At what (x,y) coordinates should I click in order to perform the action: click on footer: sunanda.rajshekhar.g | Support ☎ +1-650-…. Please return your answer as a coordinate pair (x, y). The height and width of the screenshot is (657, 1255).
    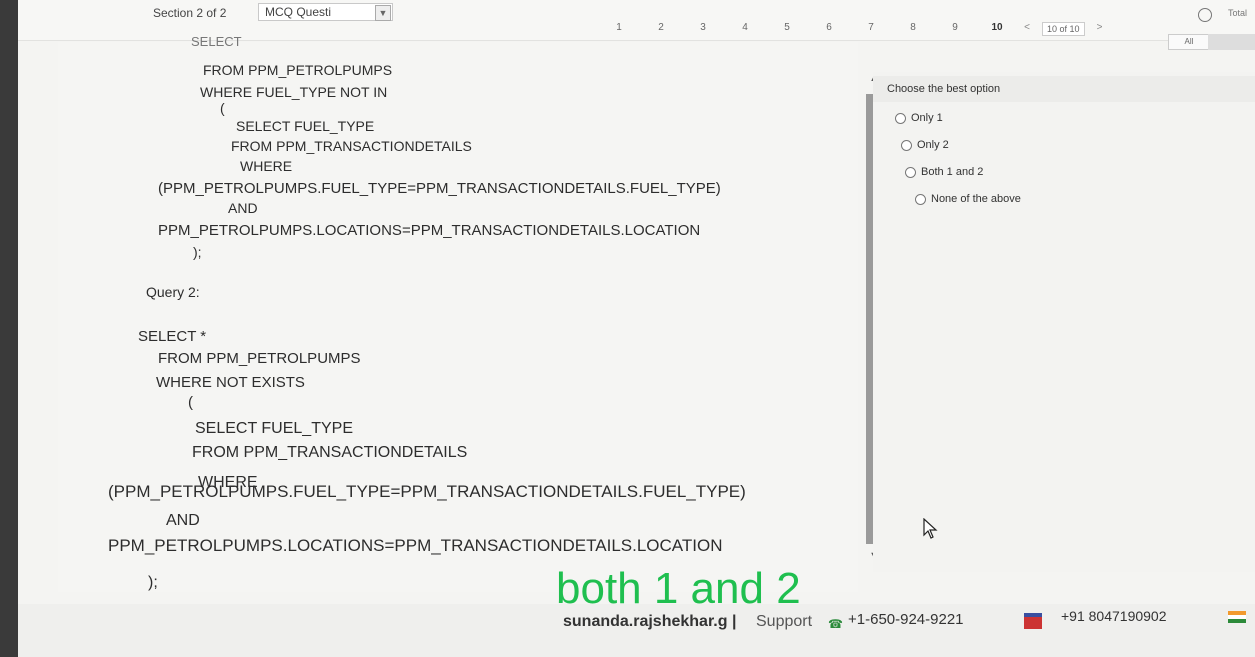
    Looking at the image, I should click on (636, 630).